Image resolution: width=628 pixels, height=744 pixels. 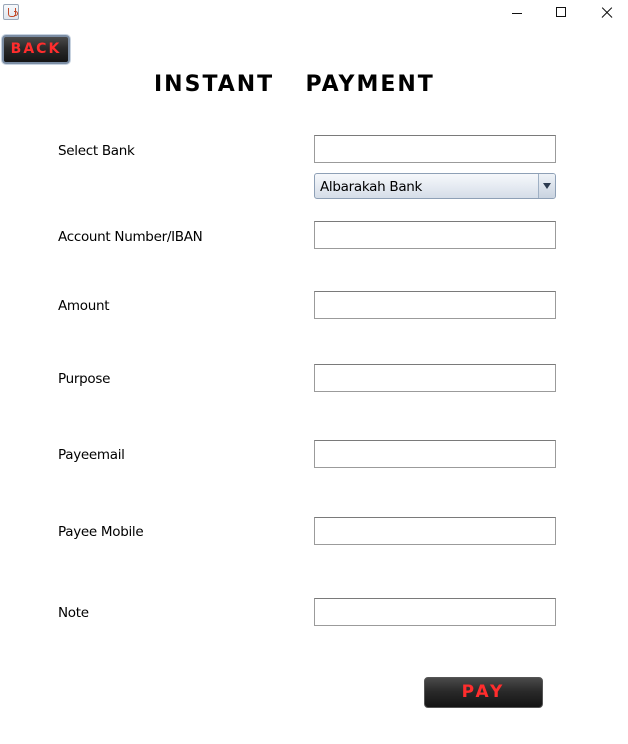 I want to click on select-bank-input, so click(x=435, y=149).